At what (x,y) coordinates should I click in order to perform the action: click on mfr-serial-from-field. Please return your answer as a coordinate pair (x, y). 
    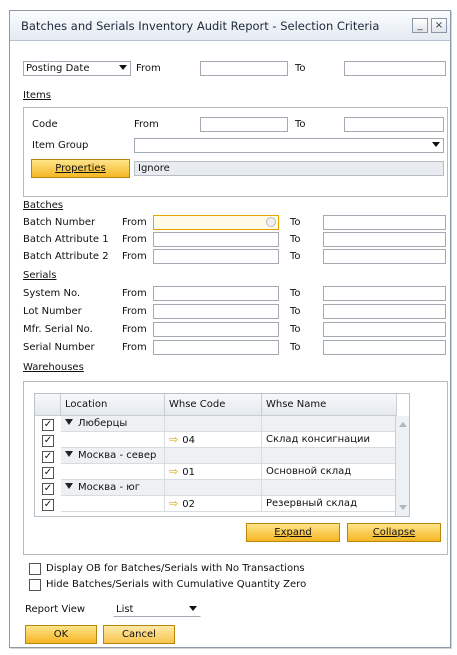
    Looking at the image, I should click on (216, 329).